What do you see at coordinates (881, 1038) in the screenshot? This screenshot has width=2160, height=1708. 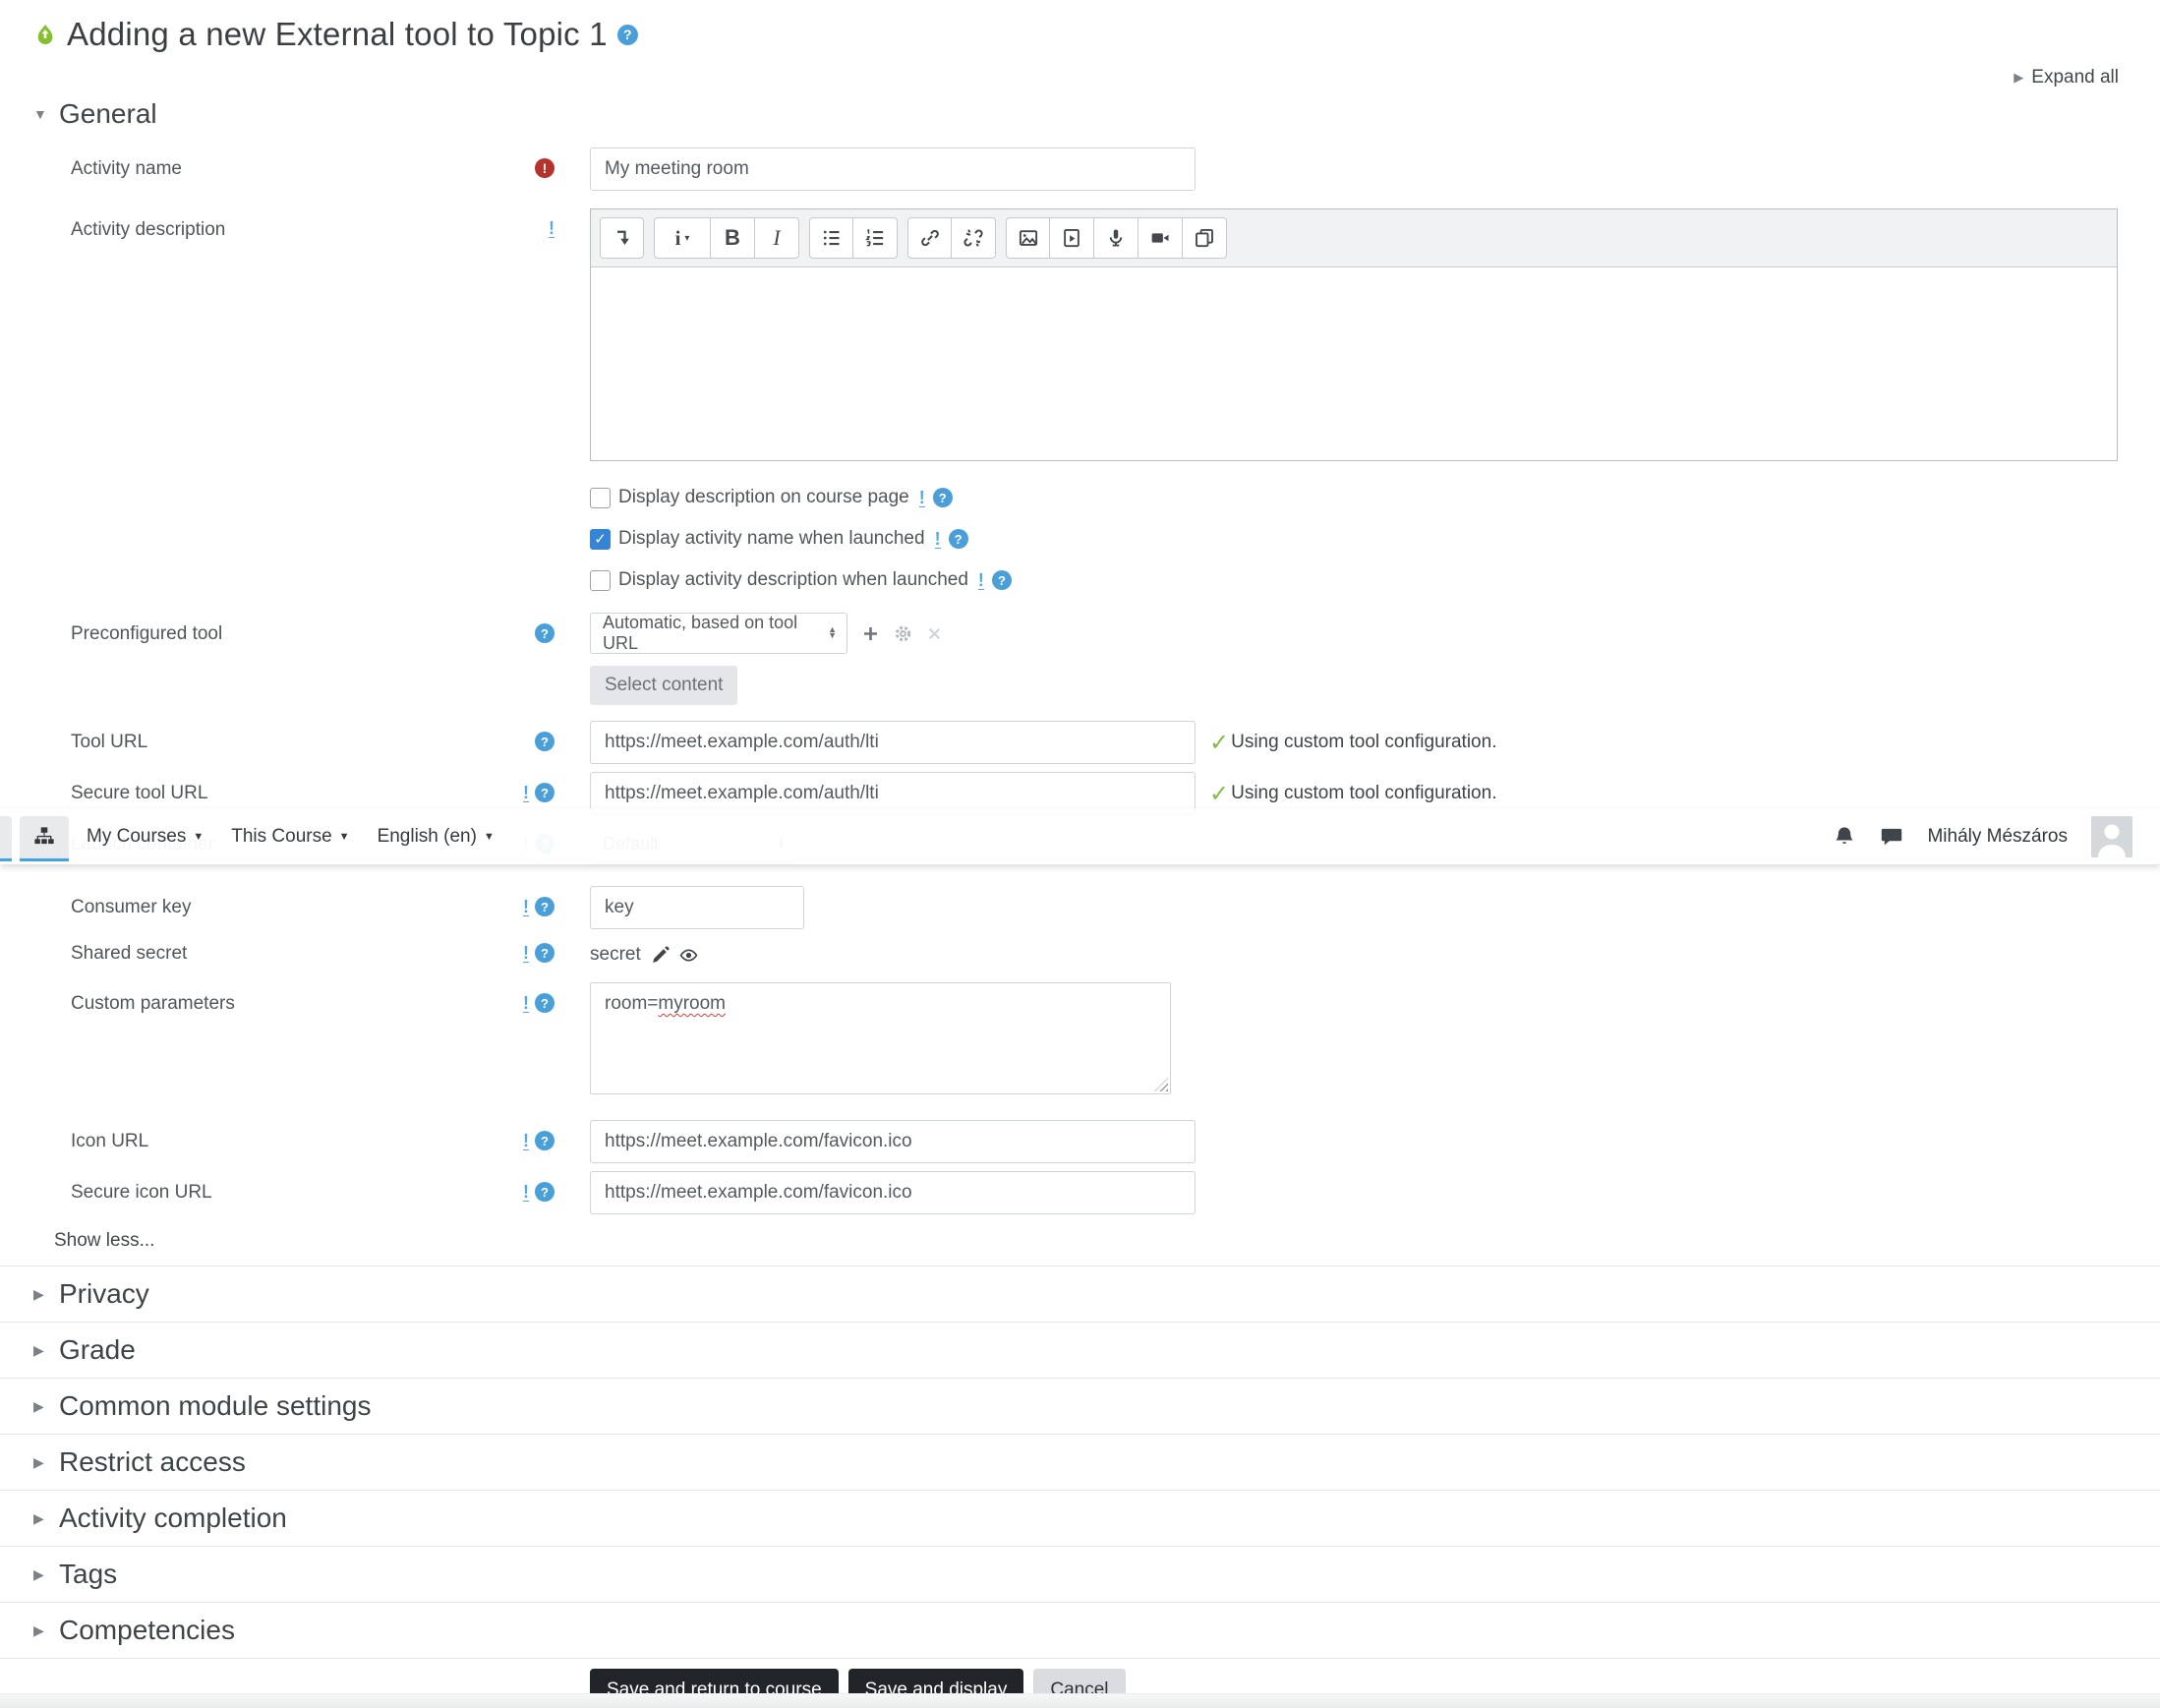 I see `custom-parameters-textarea: room=myroom` at bounding box center [881, 1038].